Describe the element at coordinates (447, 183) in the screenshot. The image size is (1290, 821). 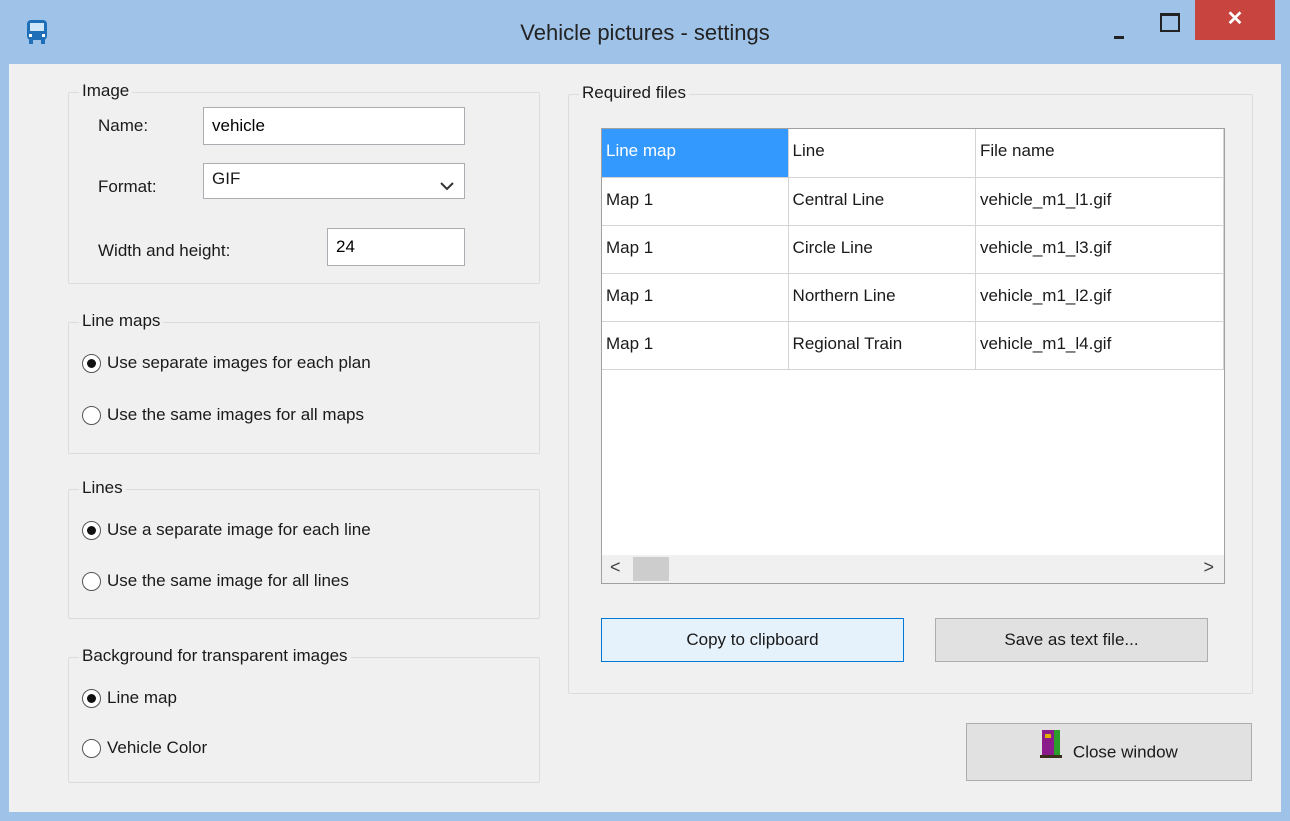
I see `chevron-down-icon` at that location.